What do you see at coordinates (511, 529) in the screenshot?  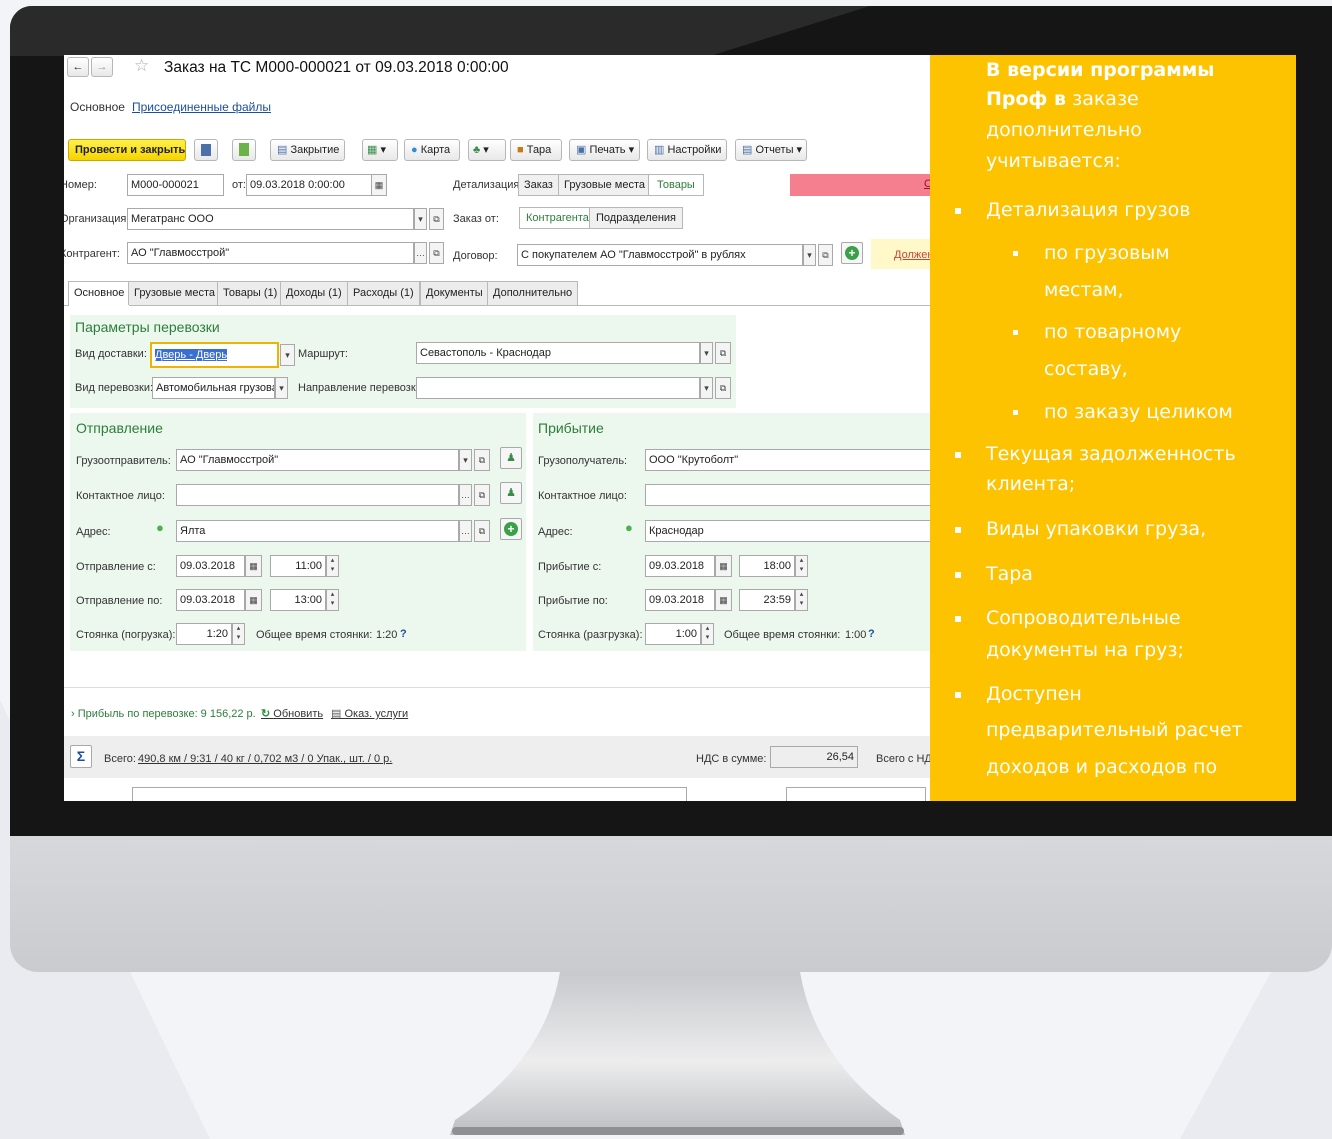 I see `add-address-button: +` at bounding box center [511, 529].